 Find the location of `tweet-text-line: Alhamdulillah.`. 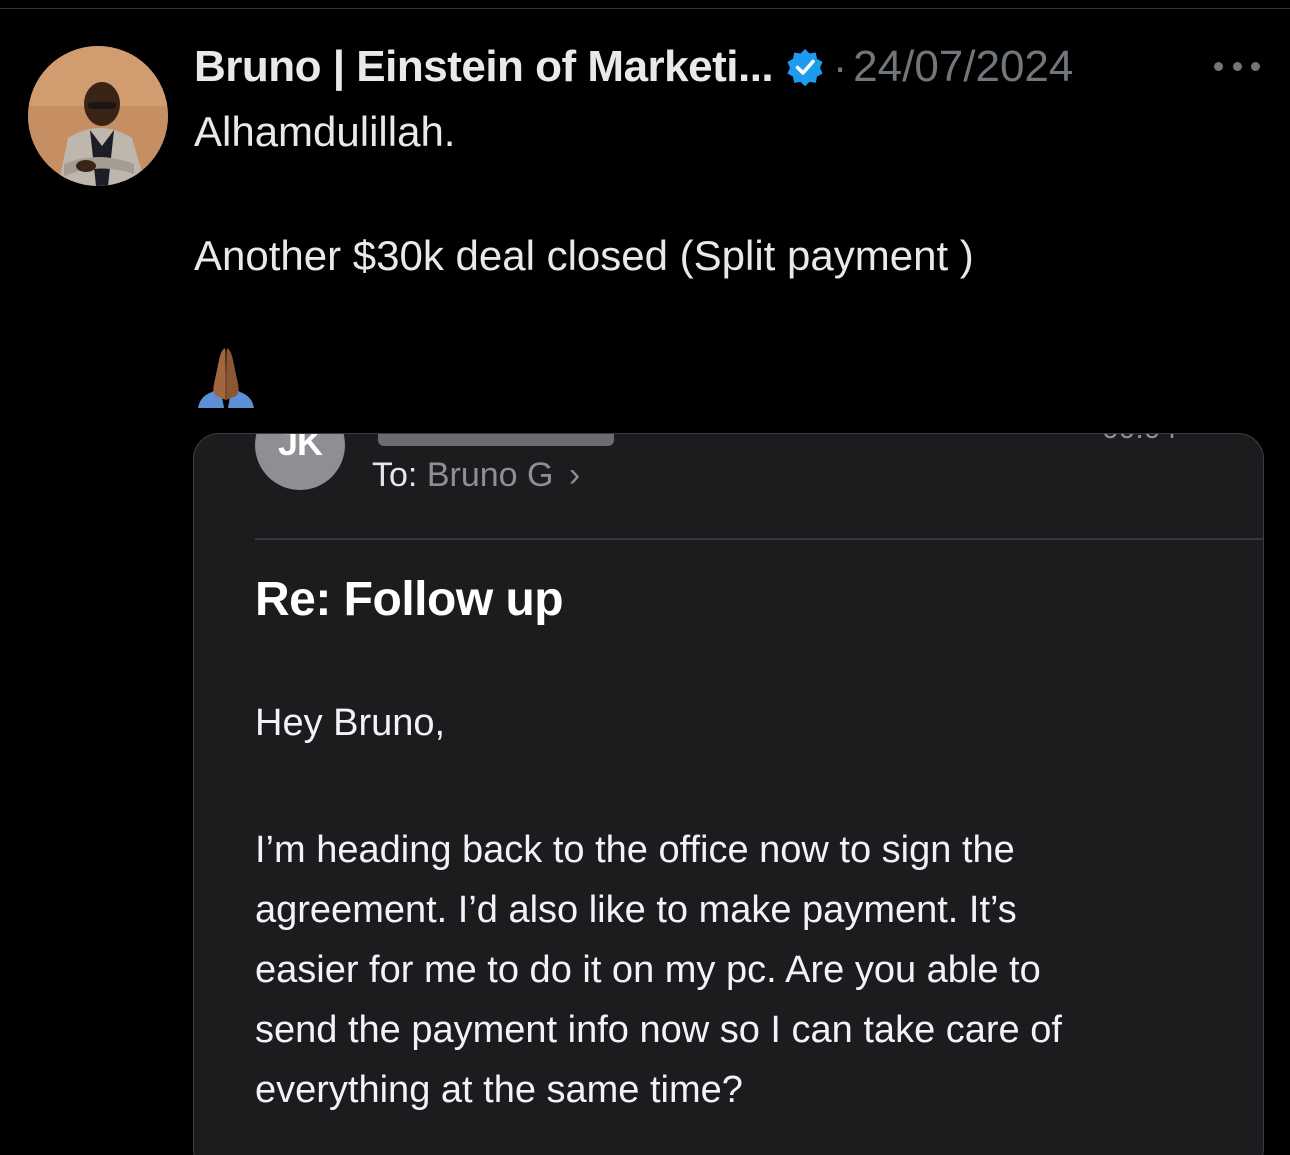

tweet-text-line: Alhamdulillah. is located at coordinates (325, 131).